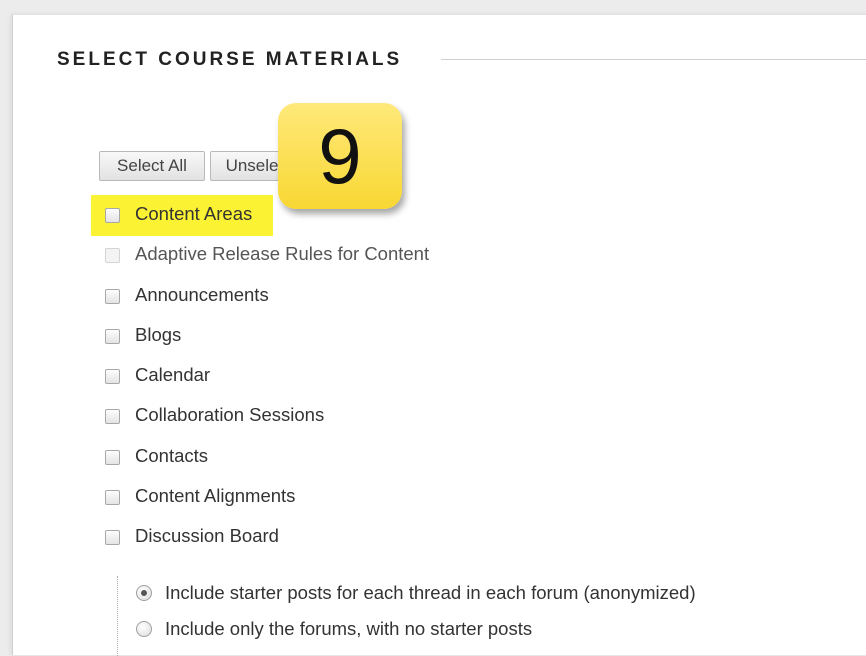 The height and width of the screenshot is (656, 866). I want to click on material-label: Contacts, so click(172, 455).